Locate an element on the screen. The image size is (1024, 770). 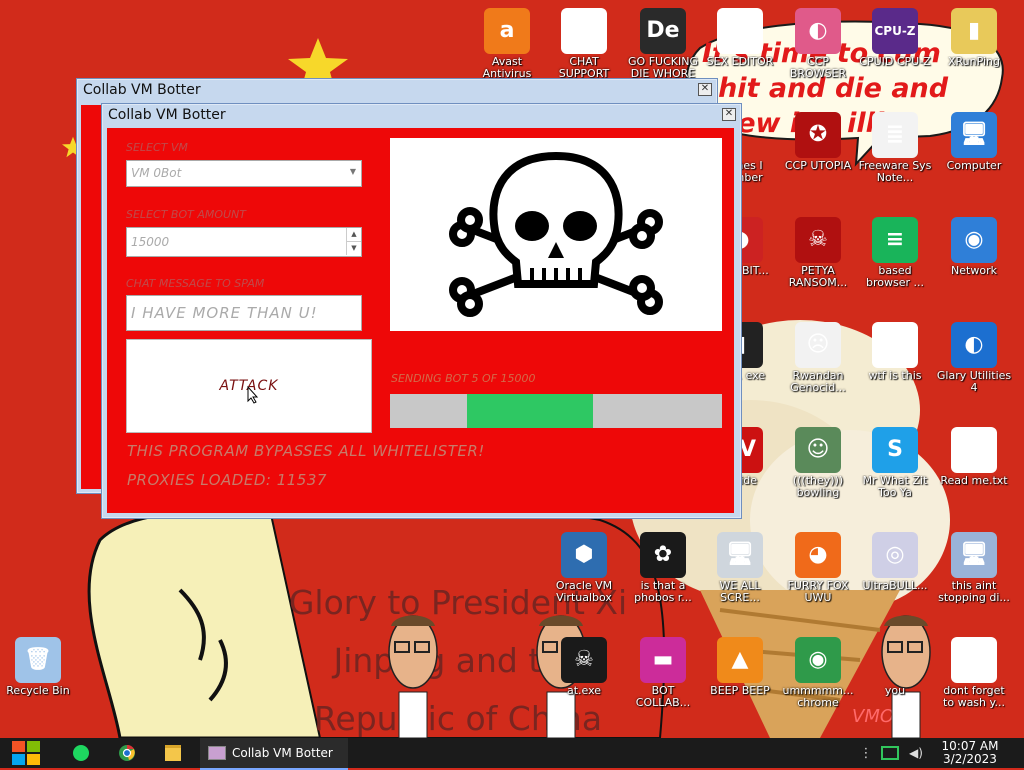
desktop-icon-label: you is located at coordinates (895, 691).